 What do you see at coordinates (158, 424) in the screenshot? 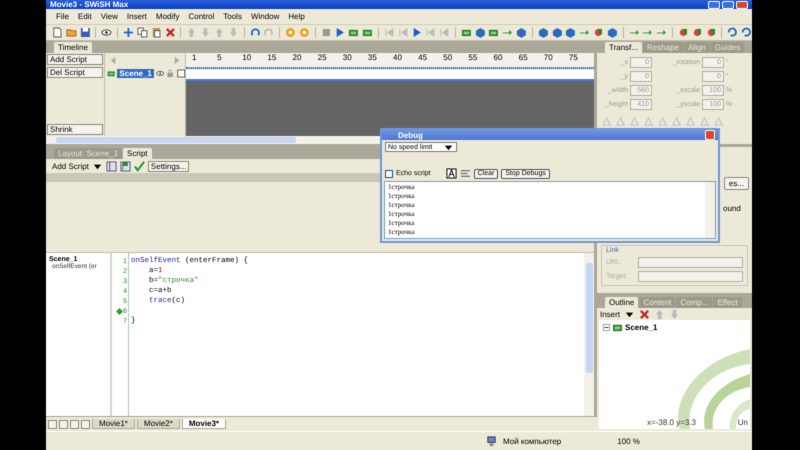
I see `document-tab: Movie2*` at bounding box center [158, 424].